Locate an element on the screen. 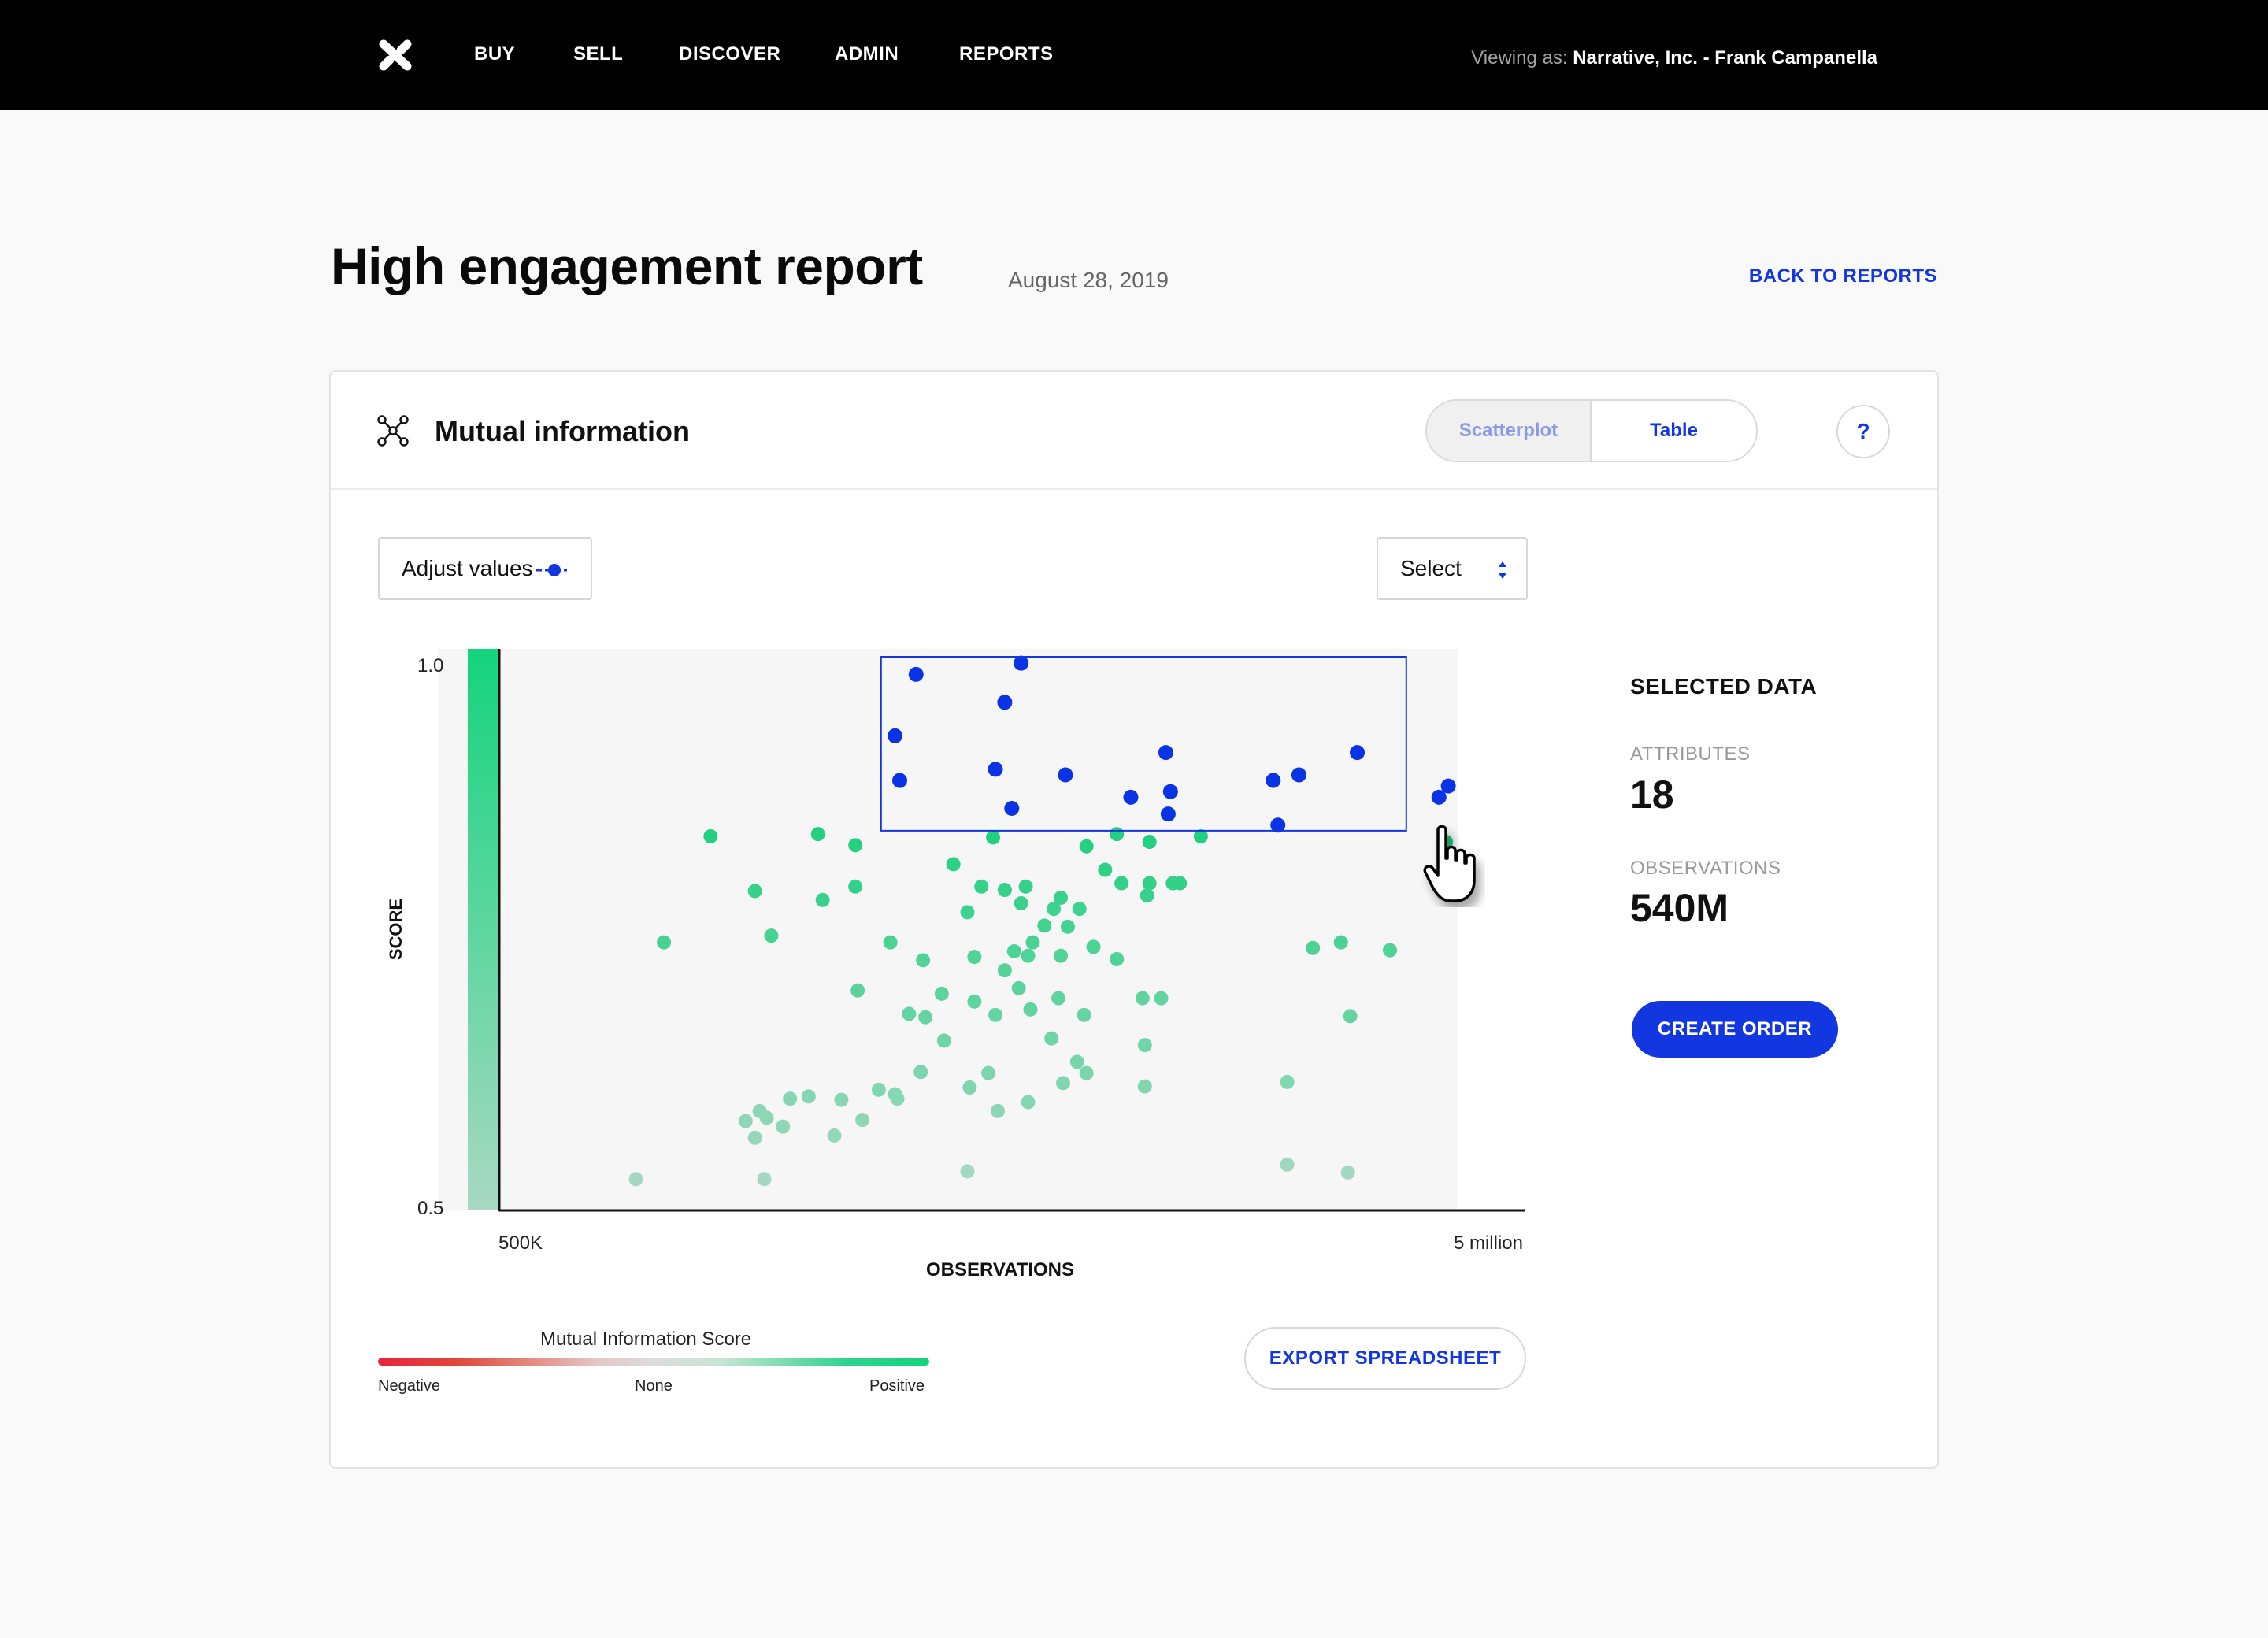  narrative-logo-icon is located at coordinates (395, 55).